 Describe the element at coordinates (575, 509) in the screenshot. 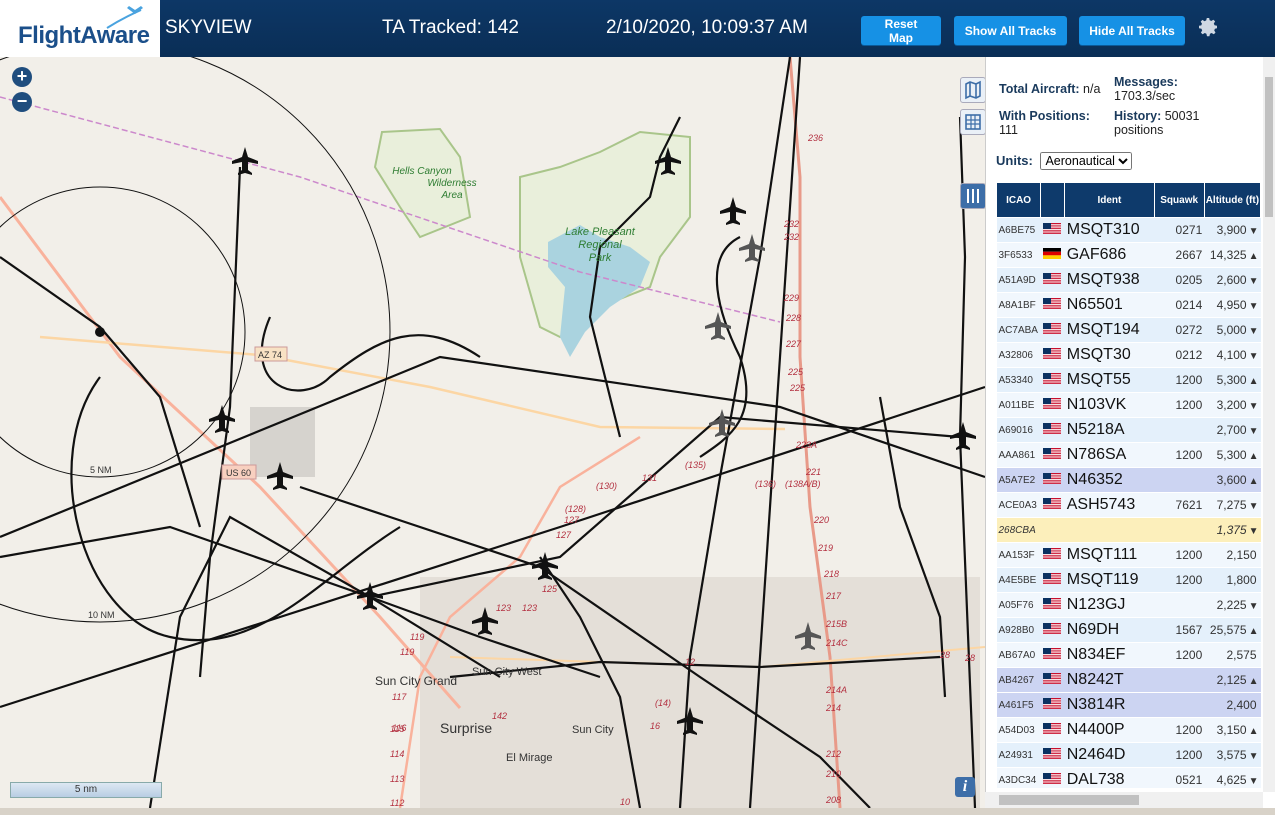

I see `road-number: (128)` at that location.